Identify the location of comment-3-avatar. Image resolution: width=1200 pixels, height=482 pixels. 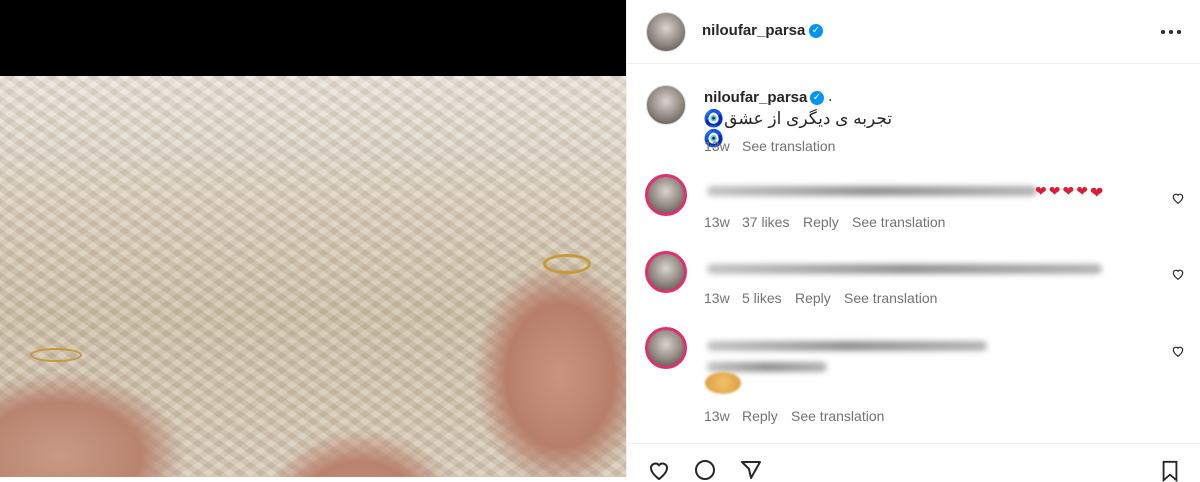
(666, 348).